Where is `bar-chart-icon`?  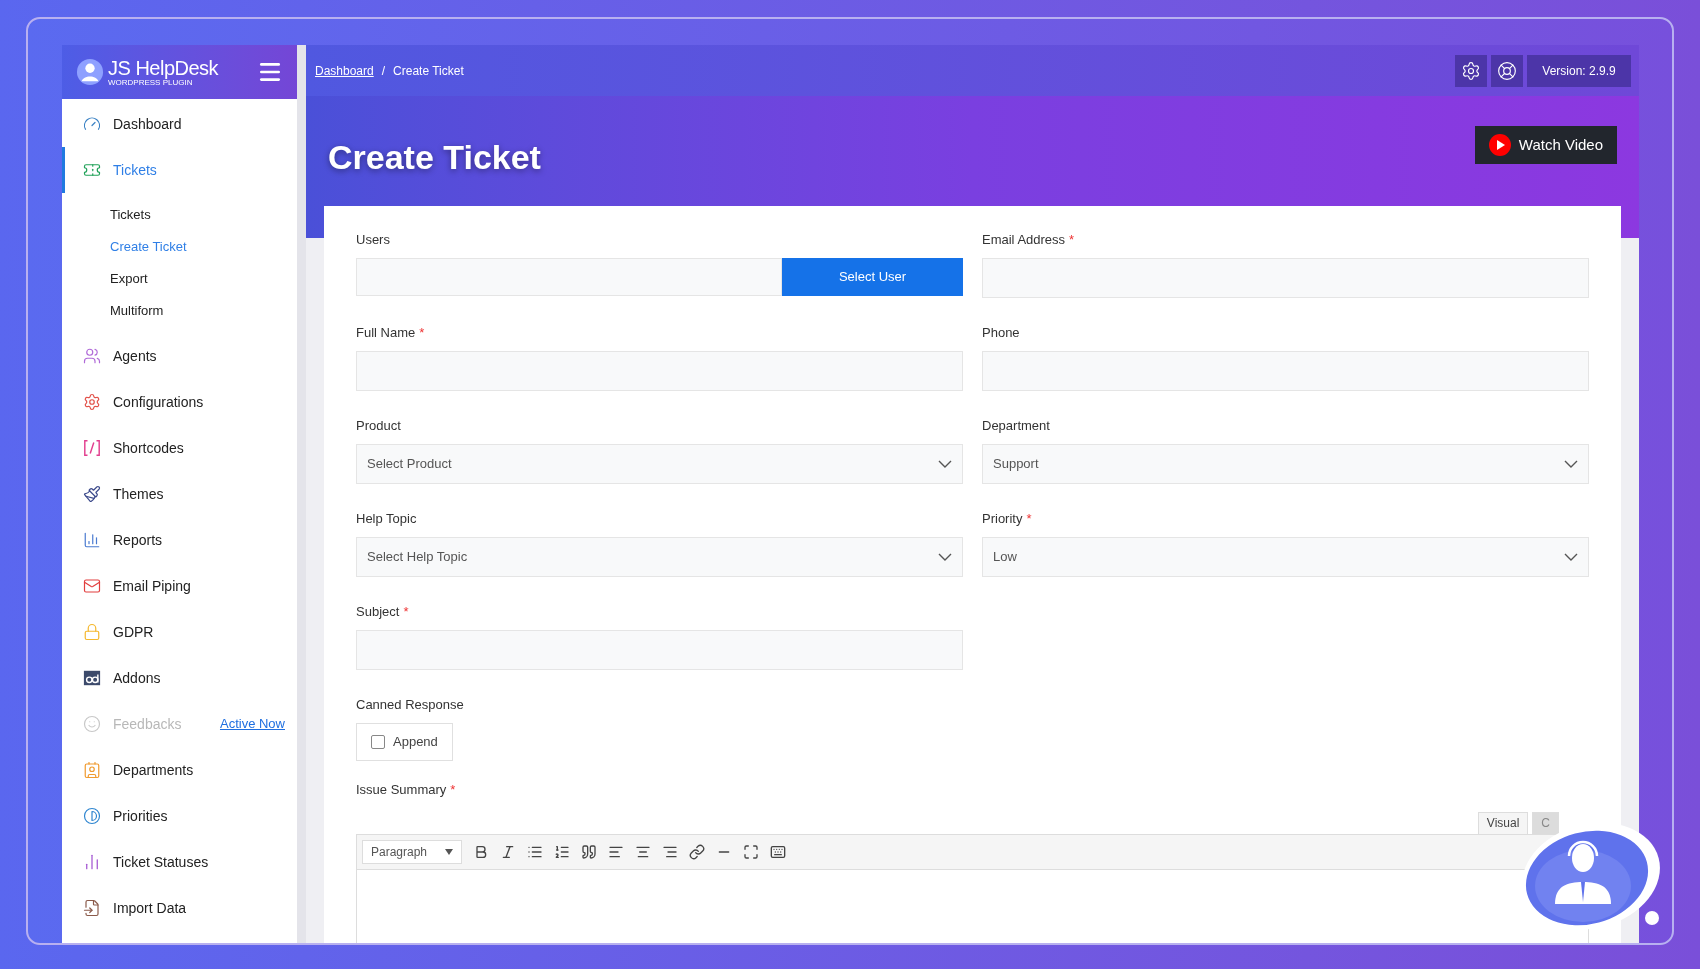
bar-chart-icon is located at coordinates (92, 540).